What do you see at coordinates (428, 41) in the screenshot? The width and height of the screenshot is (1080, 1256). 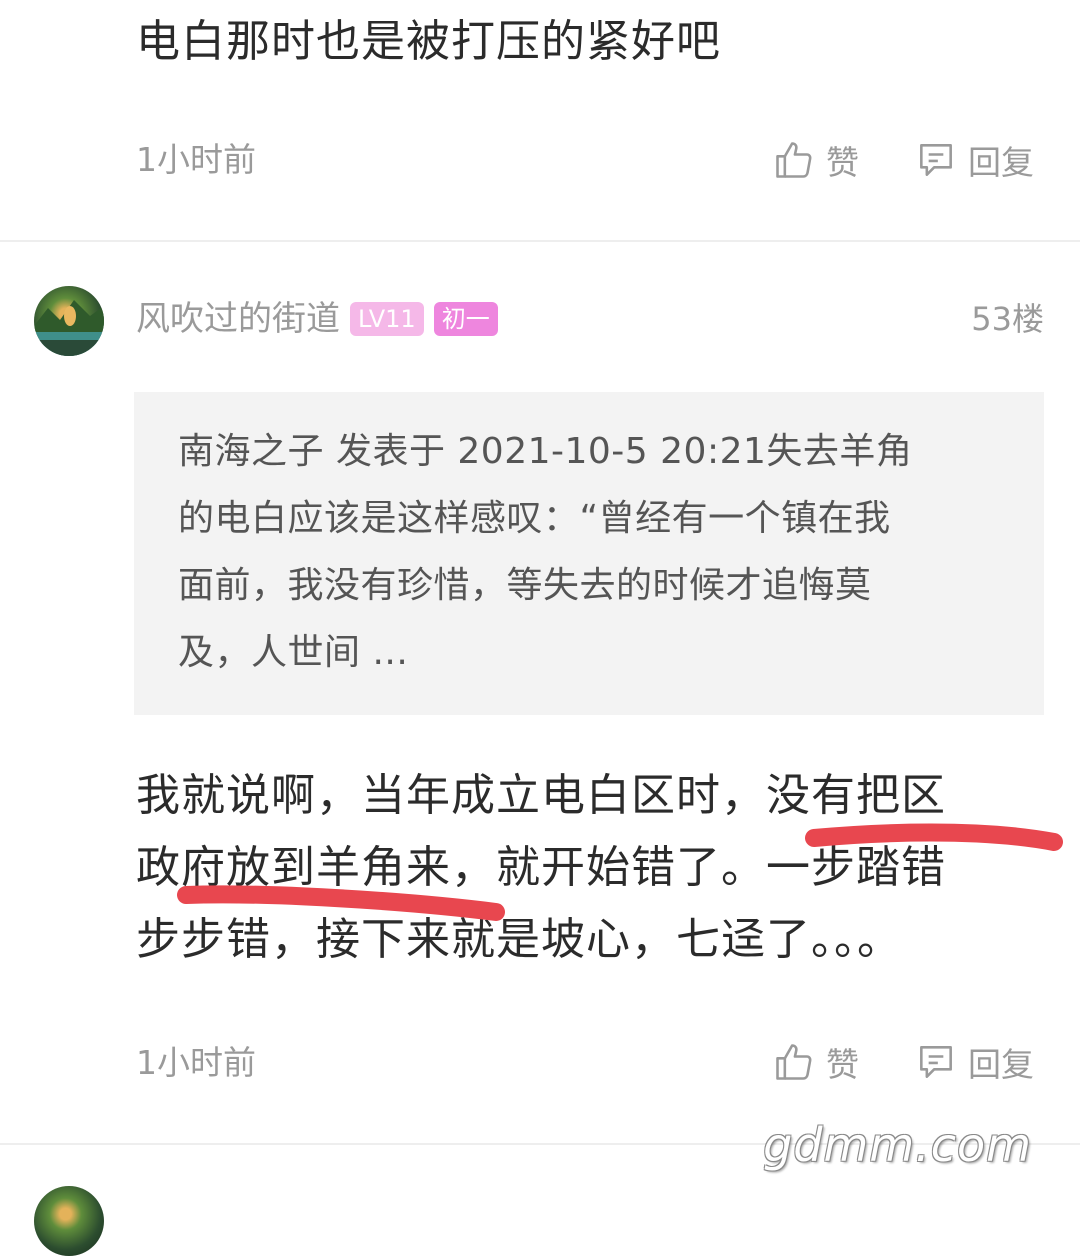 I see `prev-comment-text: 电白那时也是被打压的紧好吧` at bounding box center [428, 41].